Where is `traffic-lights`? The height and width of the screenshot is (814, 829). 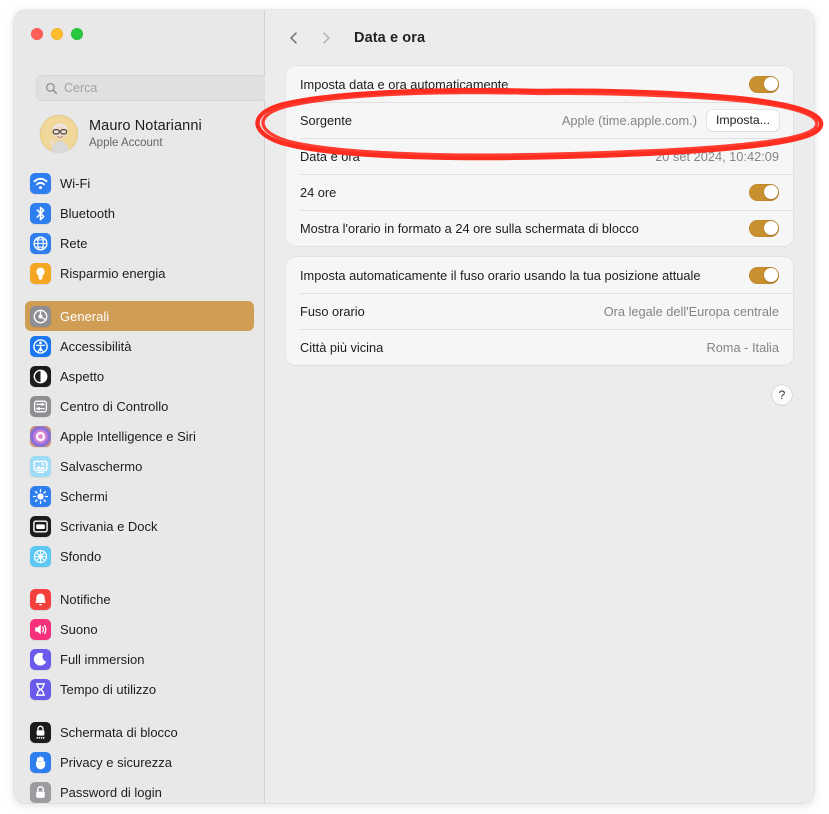
traffic-lights is located at coordinates (57, 34).